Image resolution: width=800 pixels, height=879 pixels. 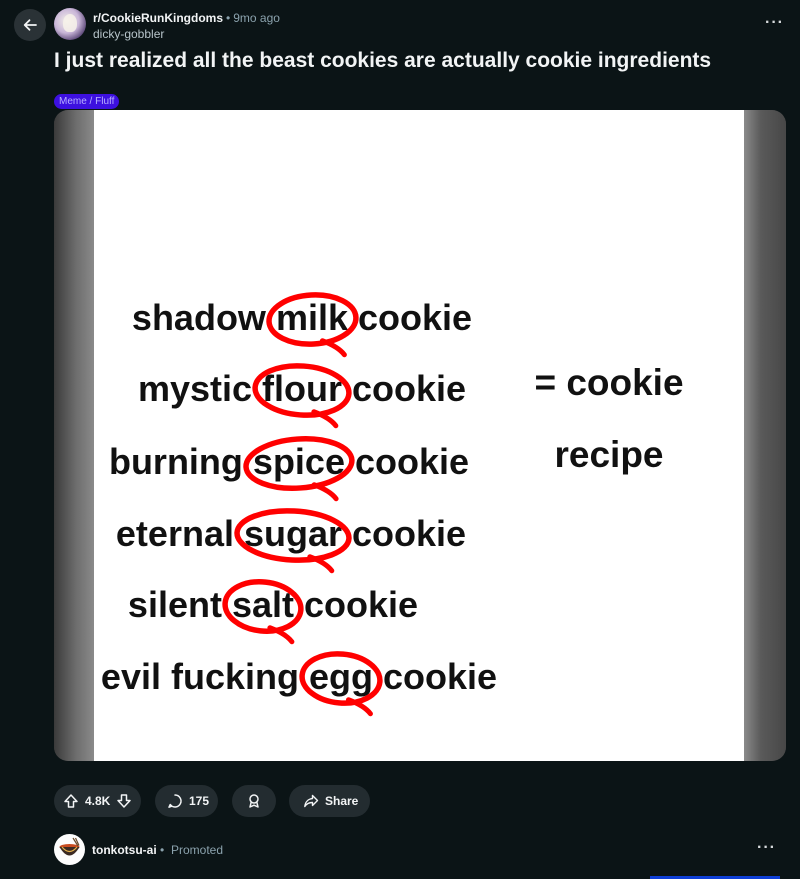 I want to click on meme-prefix: eternal, so click(x=180, y=533).